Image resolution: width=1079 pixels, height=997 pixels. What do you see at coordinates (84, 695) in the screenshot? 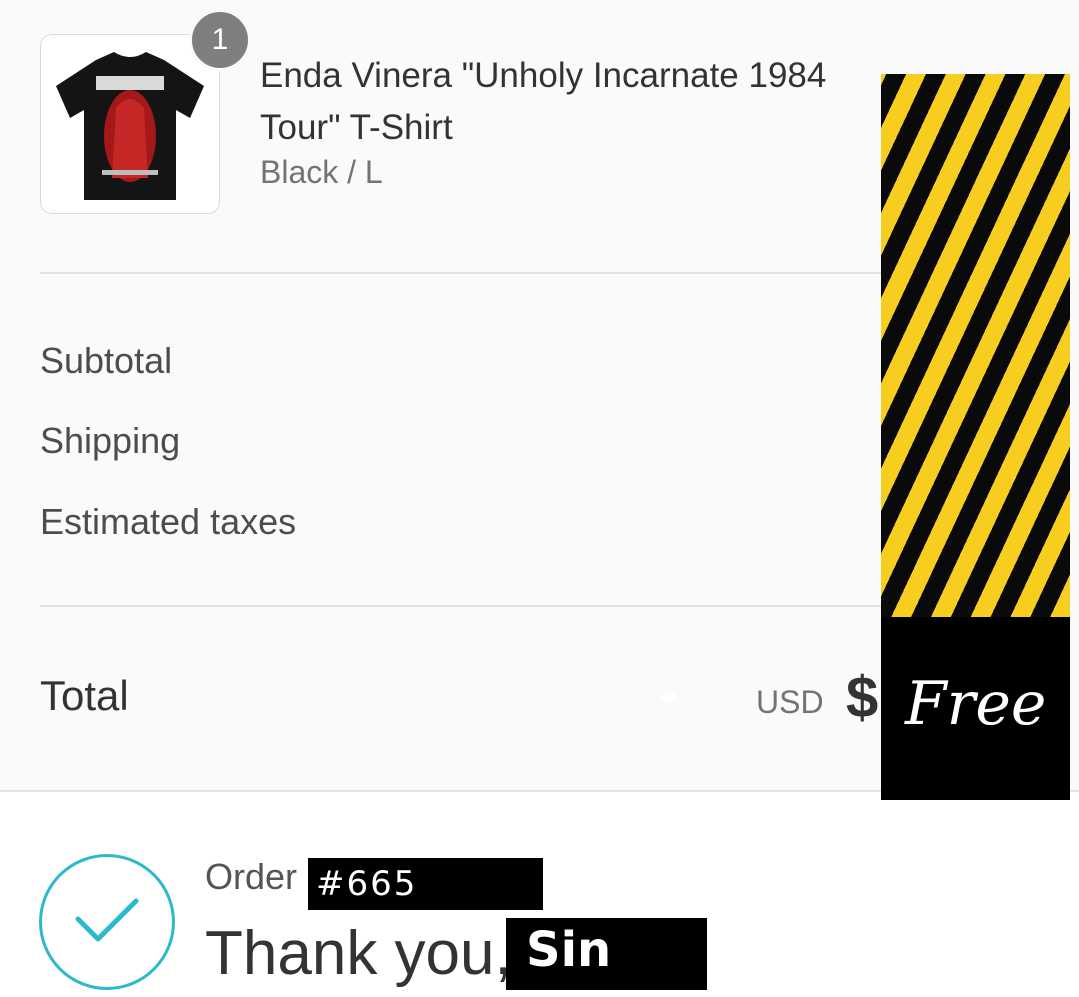
I see `total-label: Total` at bounding box center [84, 695].